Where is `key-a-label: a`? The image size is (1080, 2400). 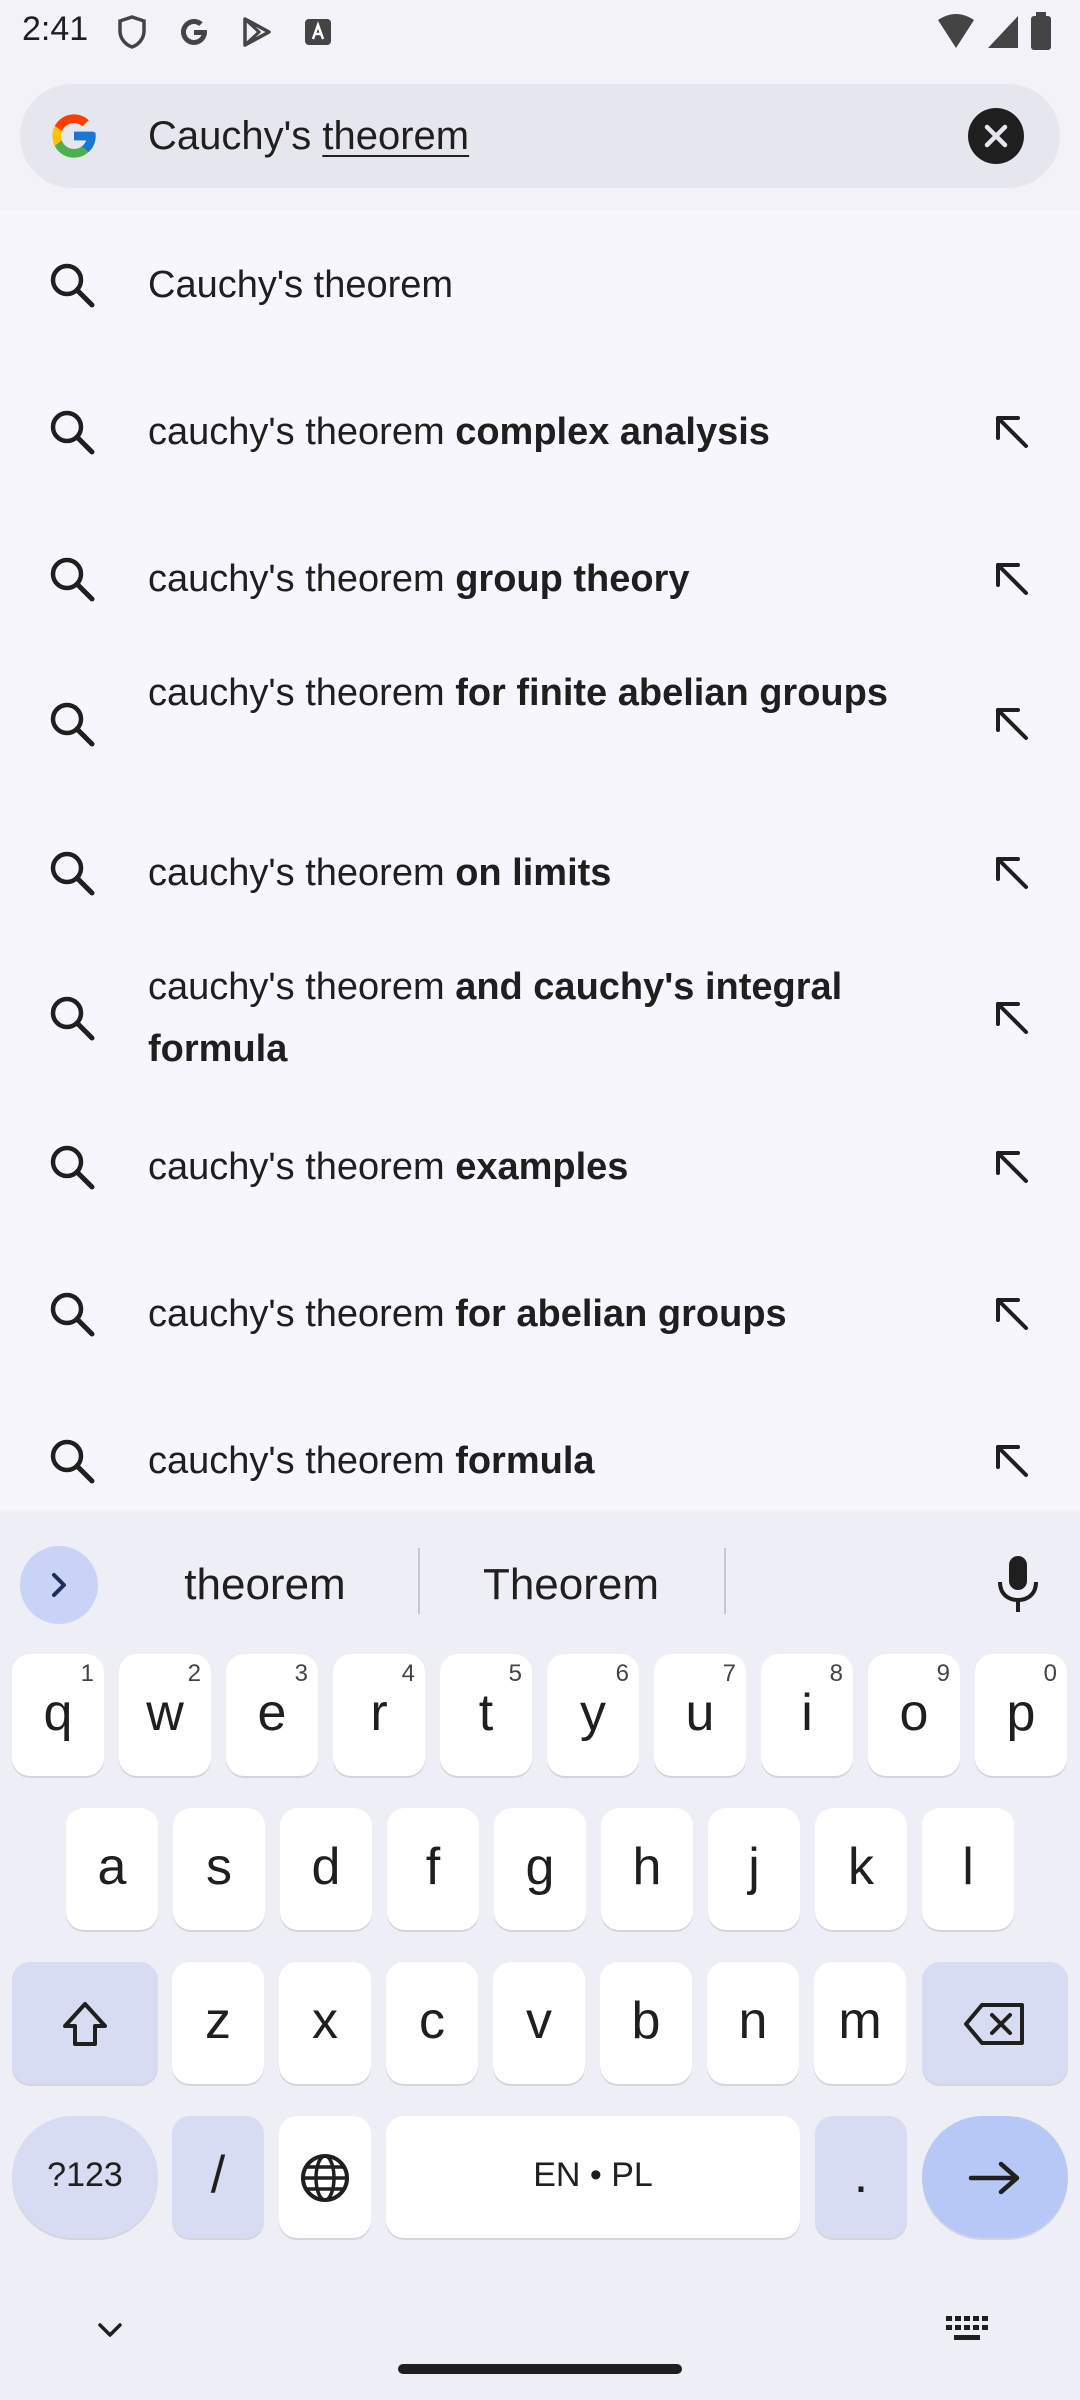 key-a-label: a is located at coordinates (112, 1867).